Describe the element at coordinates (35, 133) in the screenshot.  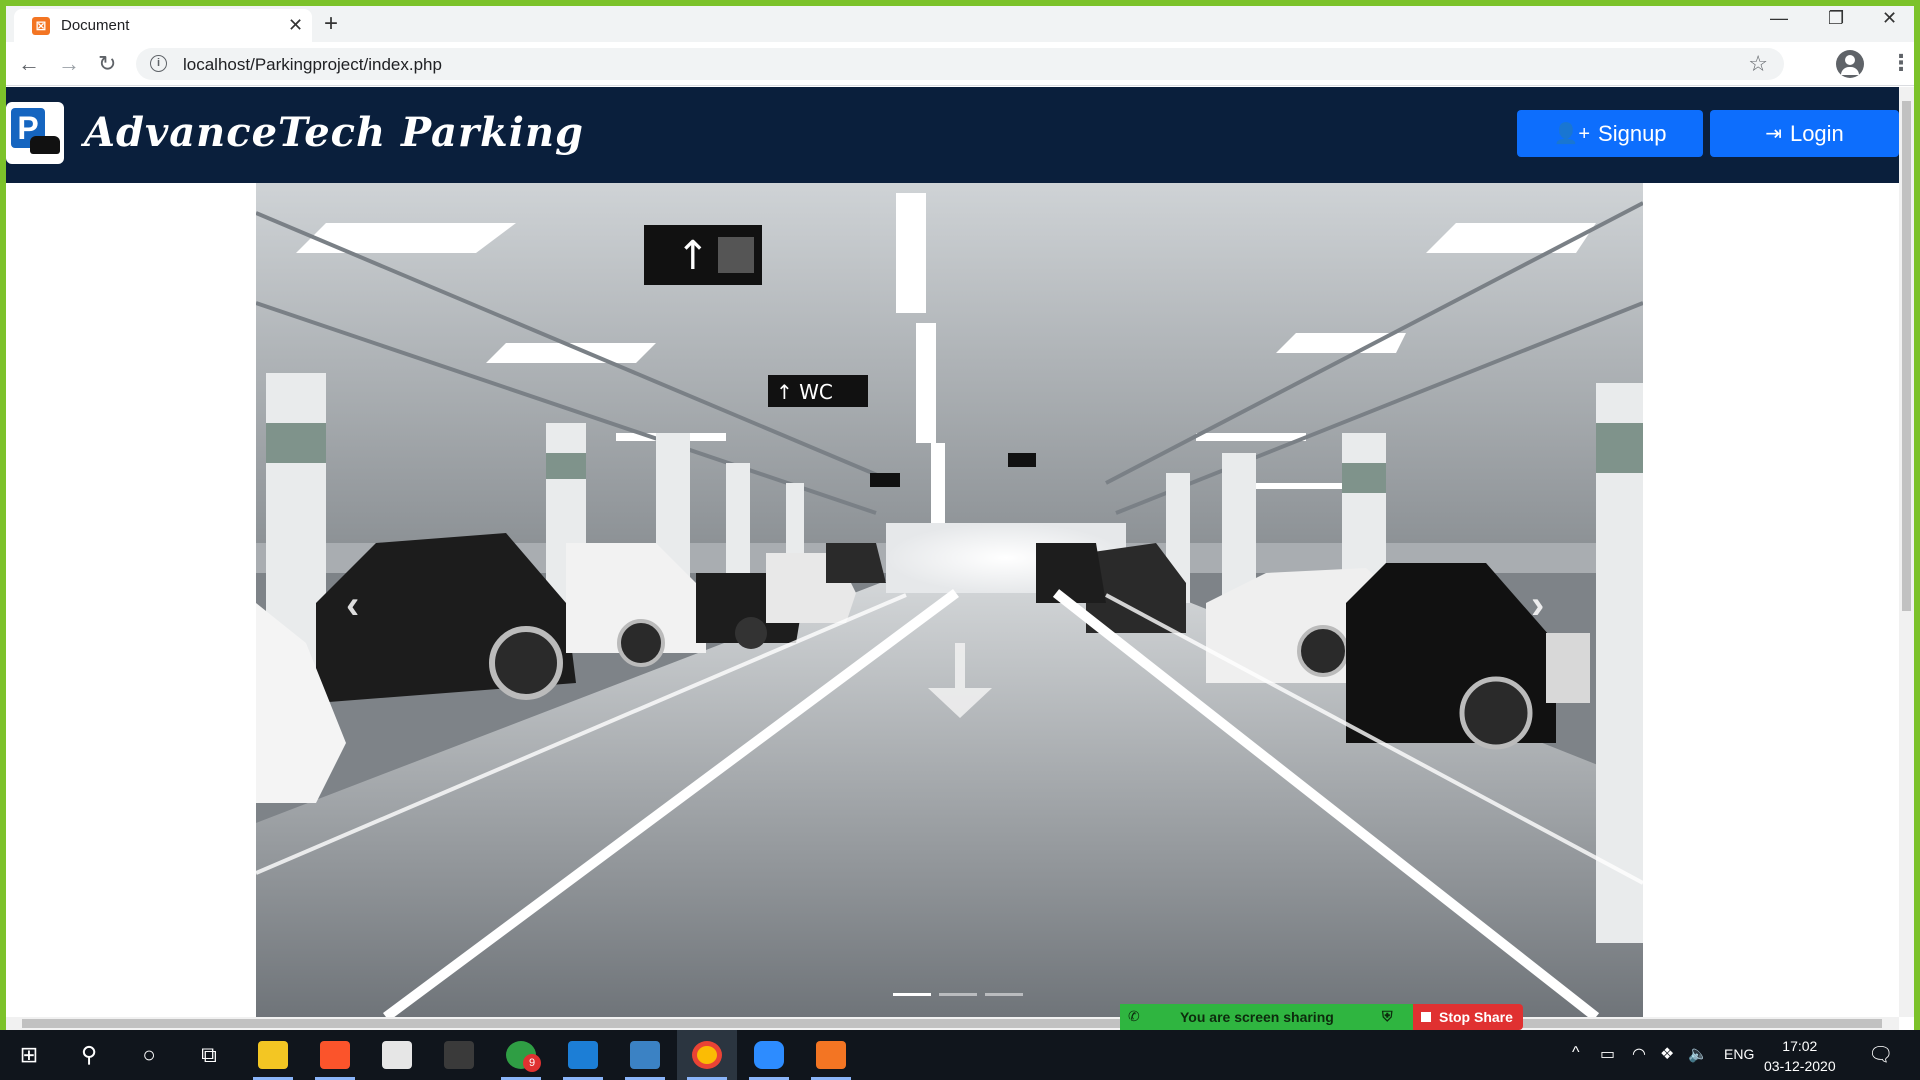
I see `parking-logo-icon: P` at that location.